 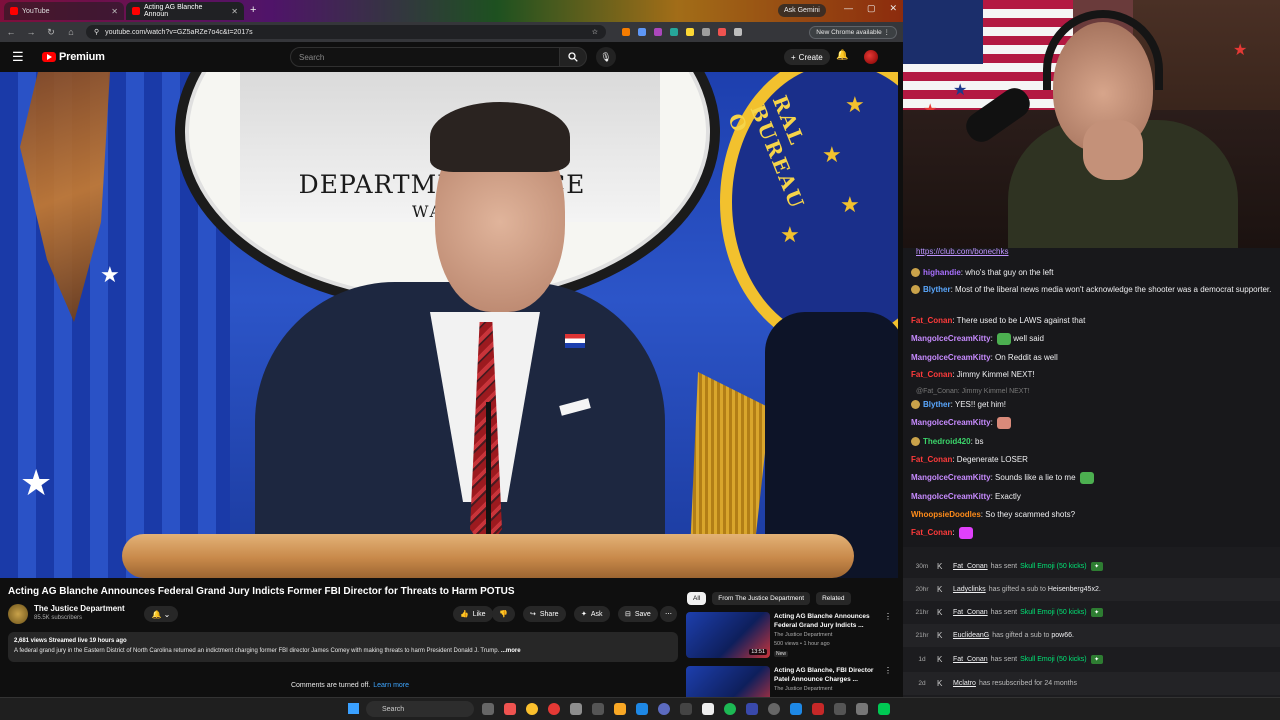 What do you see at coordinates (511, 651) in the screenshot?
I see `description-more-link: ...more` at bounding box center [511, 651].